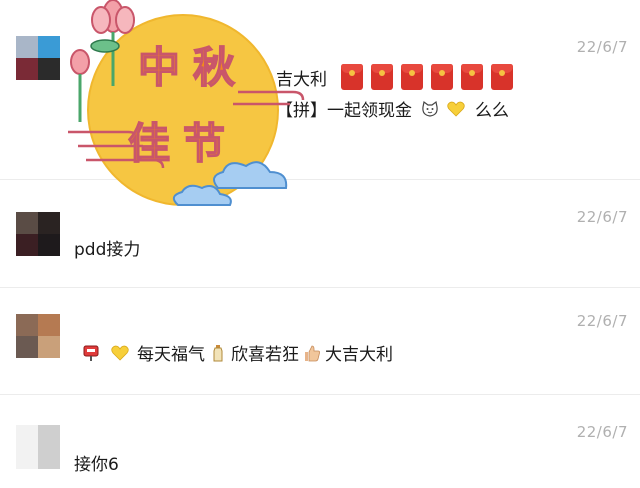 This screenshot has width=640, height=488. Describe the element at coordinates (96, 465) in the screenshot. I see `comment-text: 接你6` at that location.